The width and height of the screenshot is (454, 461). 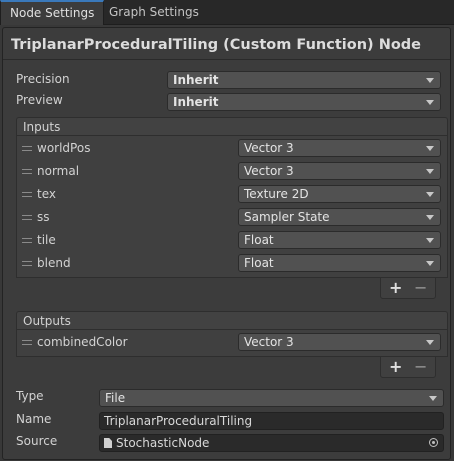 I want to click on input-type-dropdown: Sampler State, so click(x=339, y=217).